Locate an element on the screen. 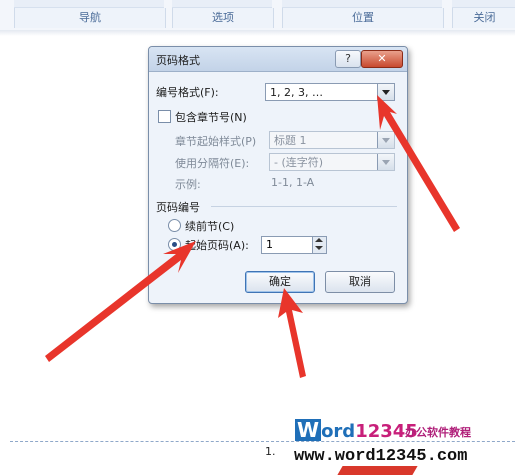  watermark-url: www.word12345.com is located at coordinates (381, 456).